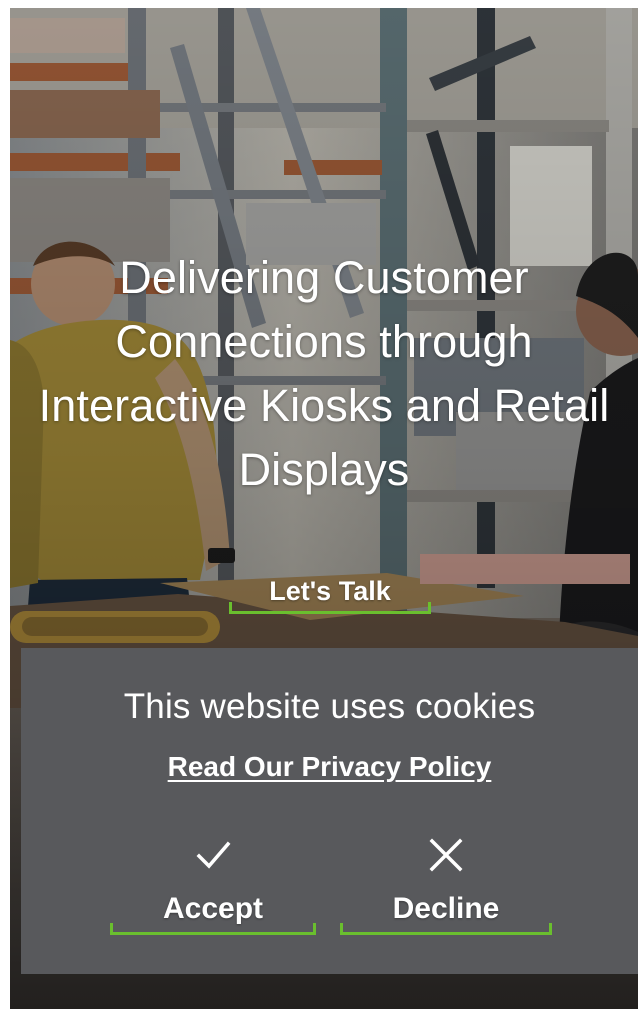 The height and width of the screenshot is (1009, 638). I want to click on lets-talk-label: Let's Talk, so click(330, 590).